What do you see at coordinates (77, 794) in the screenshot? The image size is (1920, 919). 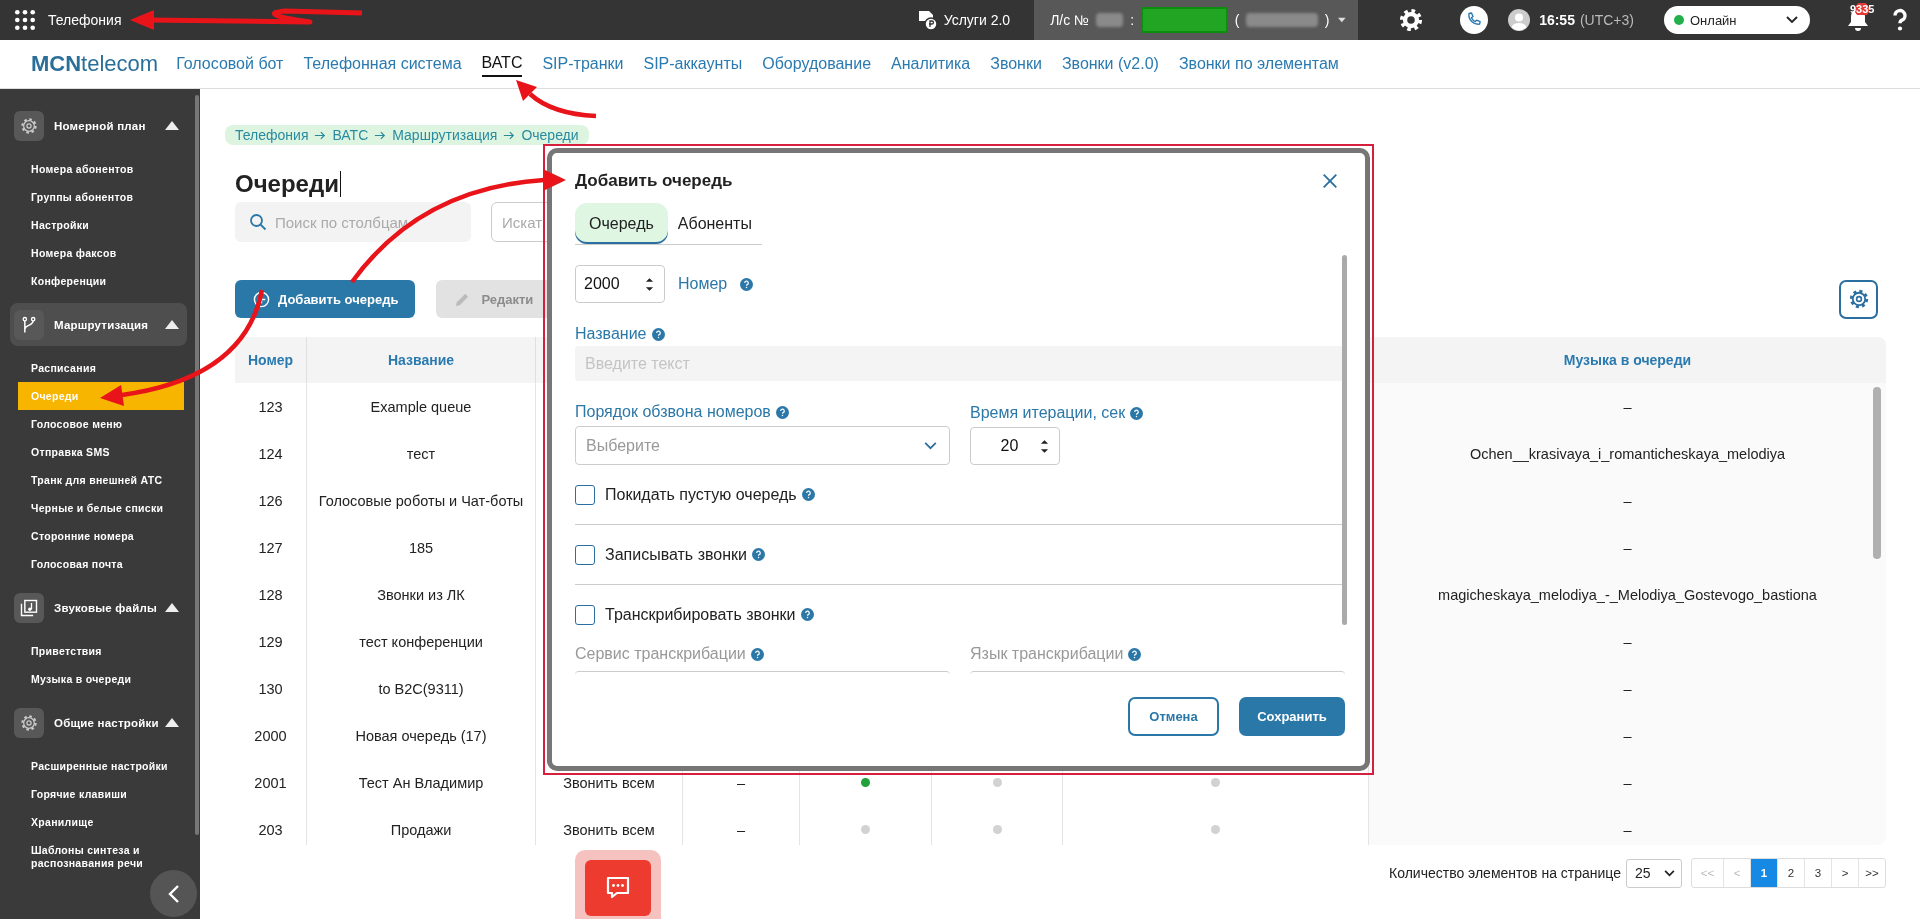 I see `sidebar-item: Горячие клавиши` at bounding box center [77, 794].